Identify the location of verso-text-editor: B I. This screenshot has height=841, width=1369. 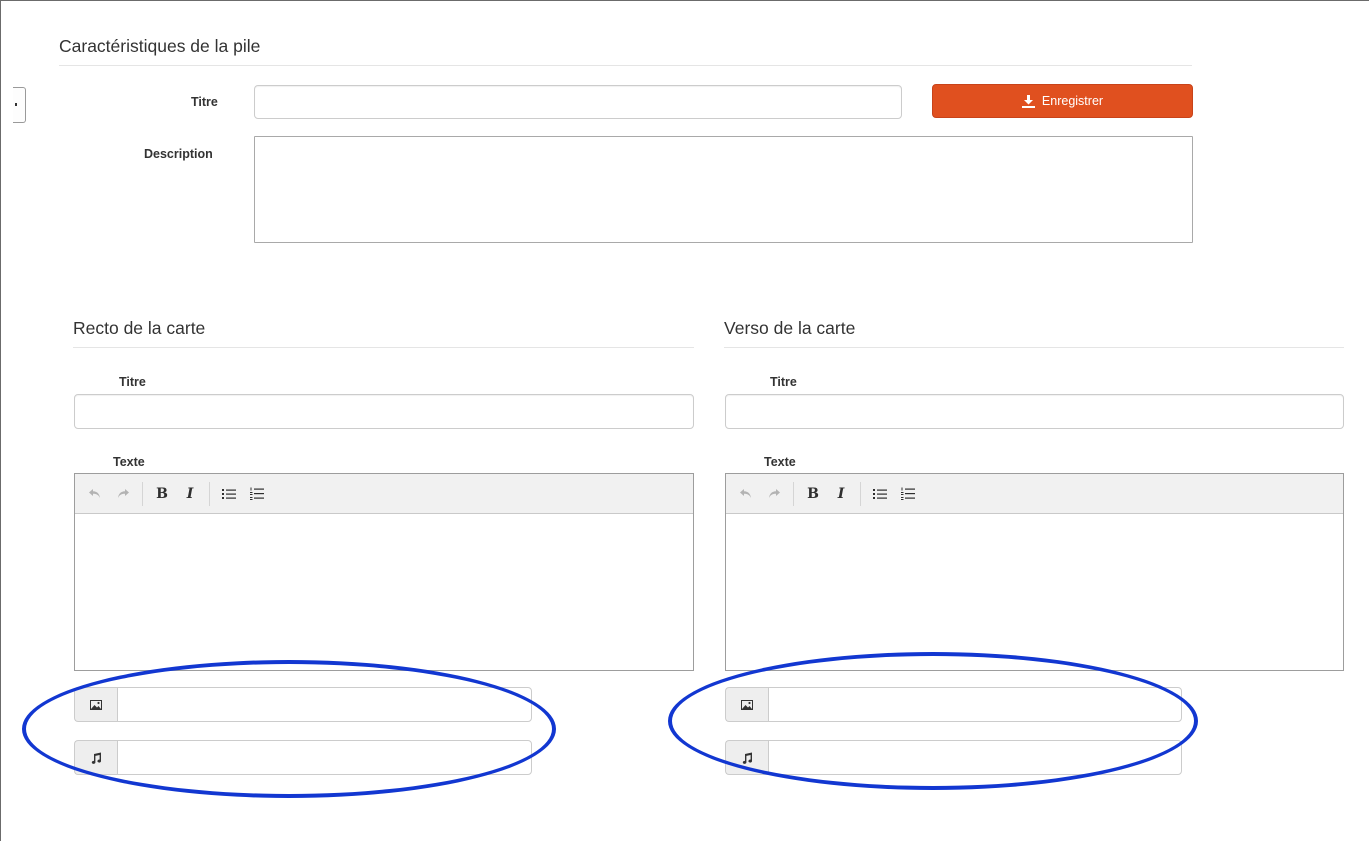
(1034, 572).